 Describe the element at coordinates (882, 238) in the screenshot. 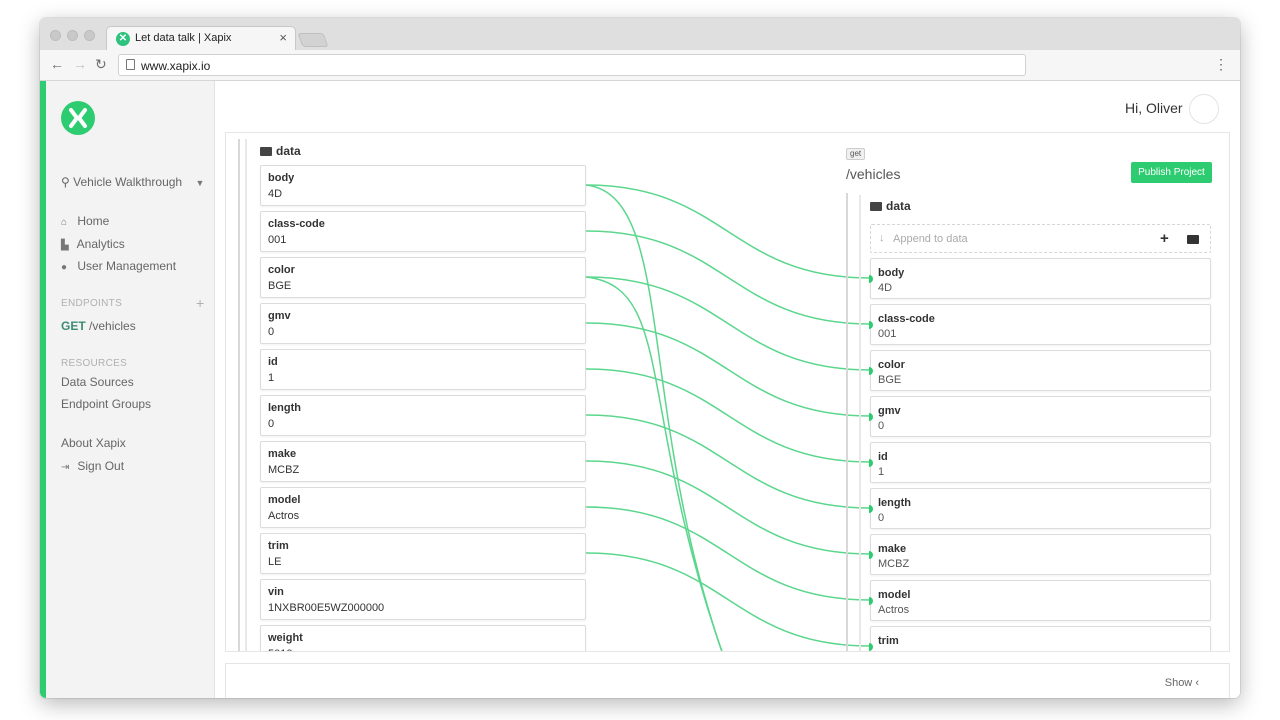

I see `arrow-down-icon: ↓` at that location.